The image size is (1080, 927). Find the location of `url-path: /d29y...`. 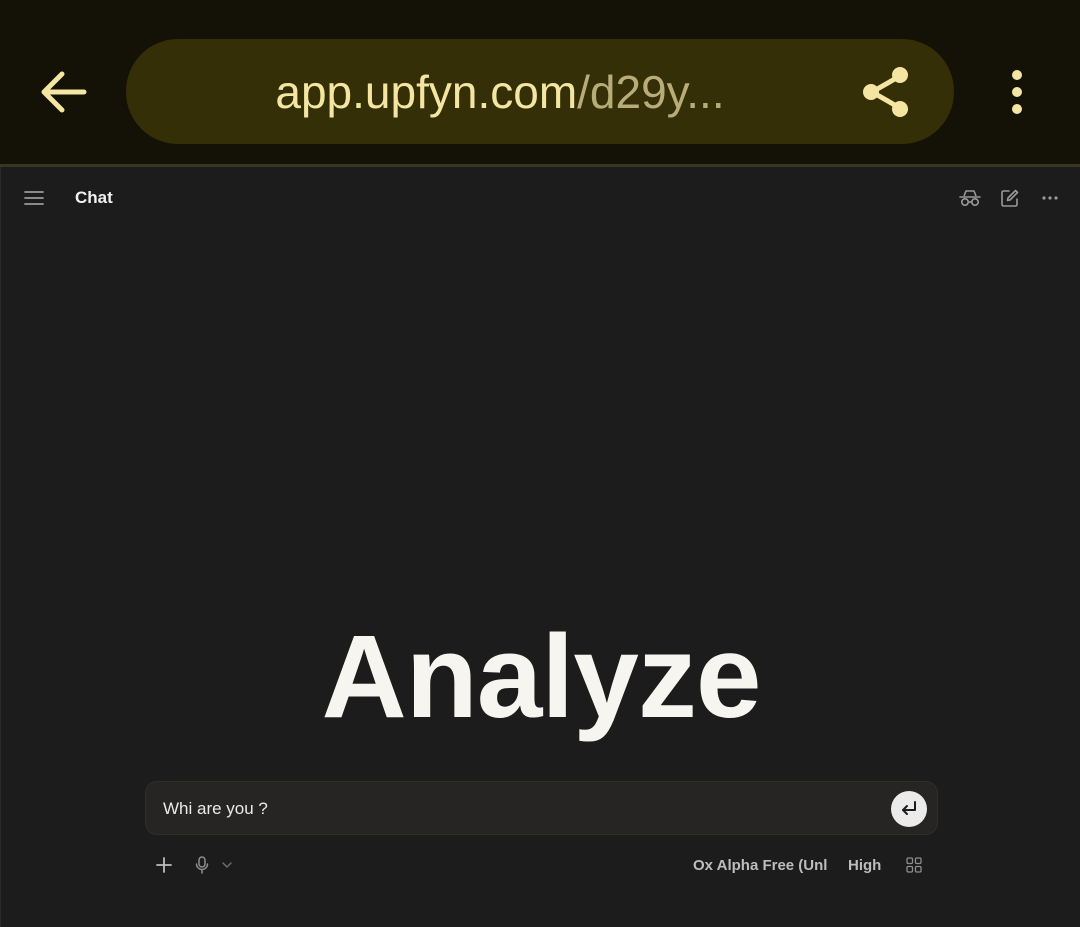

url-path: /d29y... is located at coordinates (651, 92).